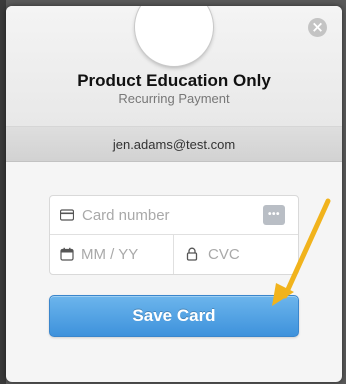 The width and height of the screenshot is (346, 384). I want to click on card-number-field: Card number •••, so click(174, 215).